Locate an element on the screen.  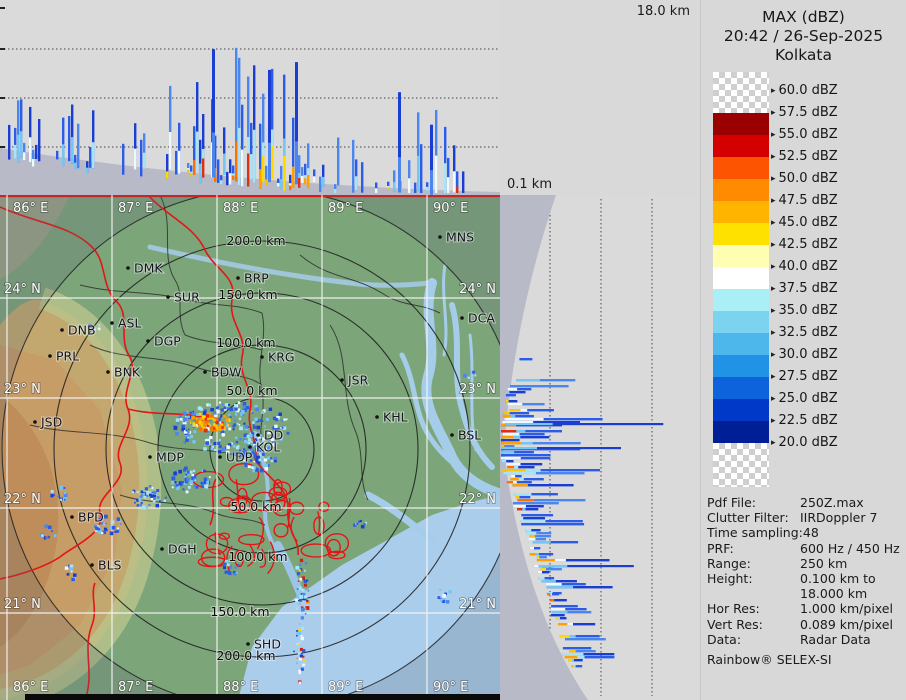
scan-datetime: 20:42 / 26-Sep-2025 is located at coordinates (803, 36).